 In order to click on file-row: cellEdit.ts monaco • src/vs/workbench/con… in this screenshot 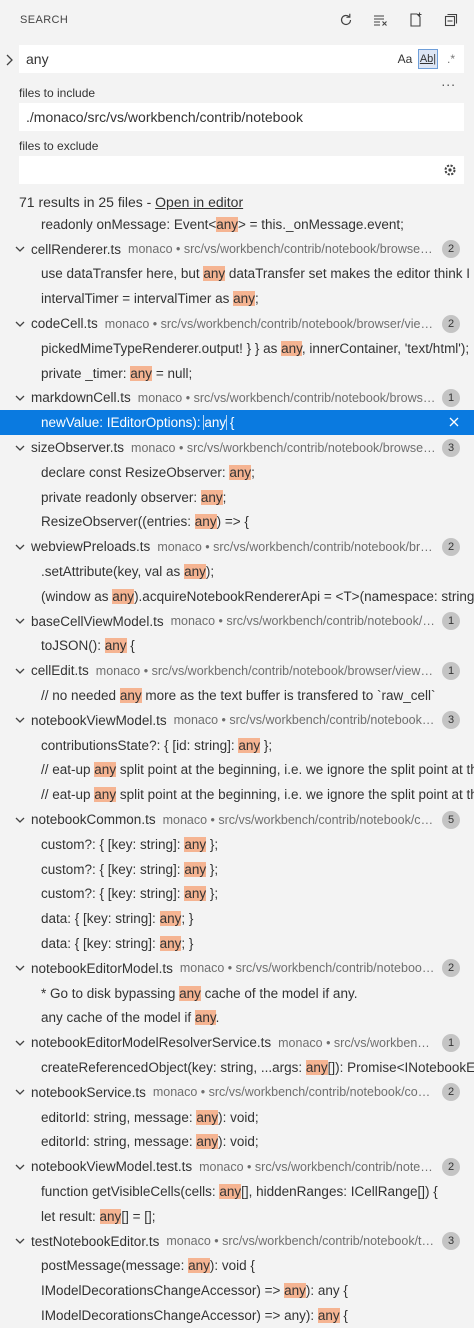, I will do `click(237, 670)`.